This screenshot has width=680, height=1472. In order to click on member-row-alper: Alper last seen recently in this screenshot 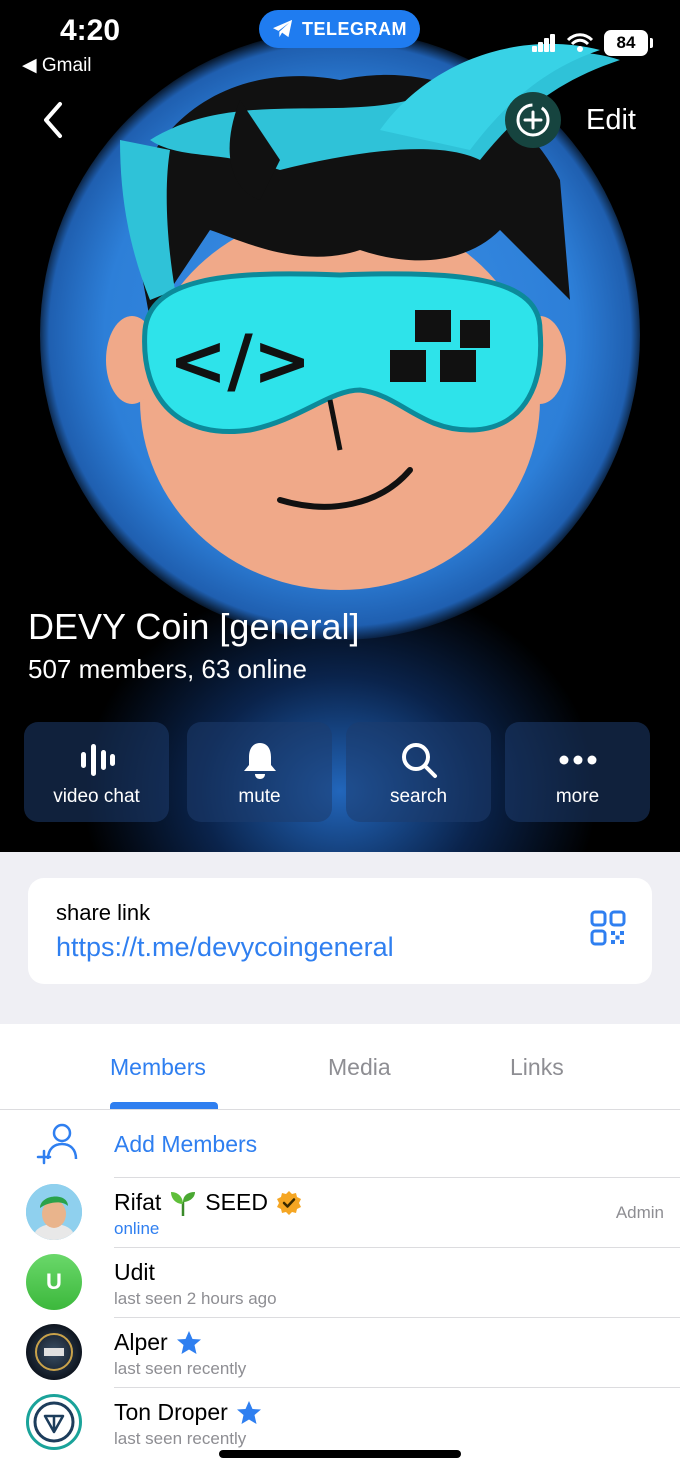, I will do `click(340, 1352)`.